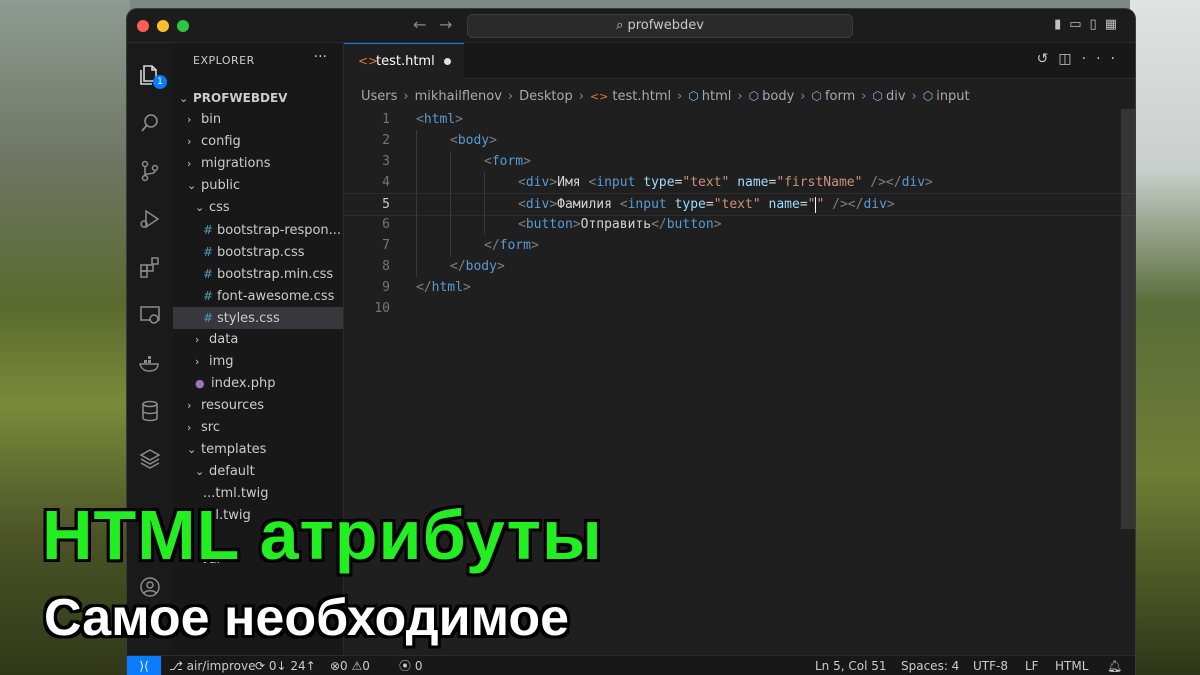  I want to click on run-debug-icon, so click(150, 219).